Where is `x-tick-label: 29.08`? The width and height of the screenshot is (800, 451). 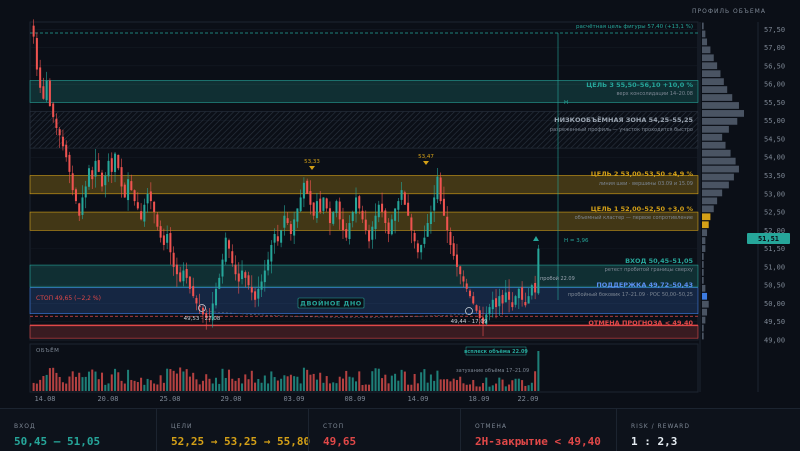 x-tick-label: 29.08 is located at coordinates (230, 399).